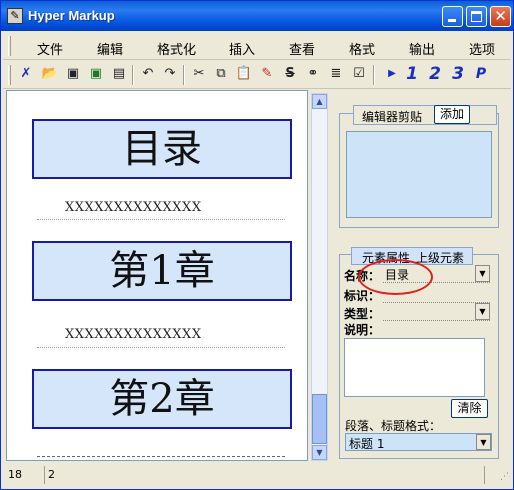 This screenshot has height=490, width=514. What do you see at coordinates (176, 48) in the screenshot?
I see `menu-format: 格式化` at bounding box center [176, 48].